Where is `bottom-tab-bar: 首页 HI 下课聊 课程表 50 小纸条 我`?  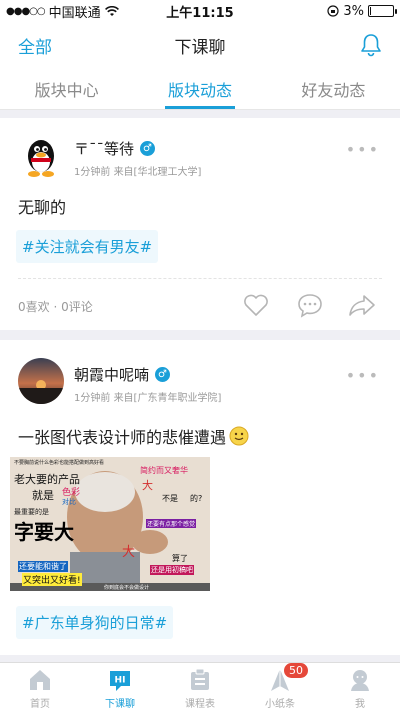
bottom-tab-bar: 首页 HI 下课聊 课程表 50 小纸条 我 is located at coordinates (200, 686).